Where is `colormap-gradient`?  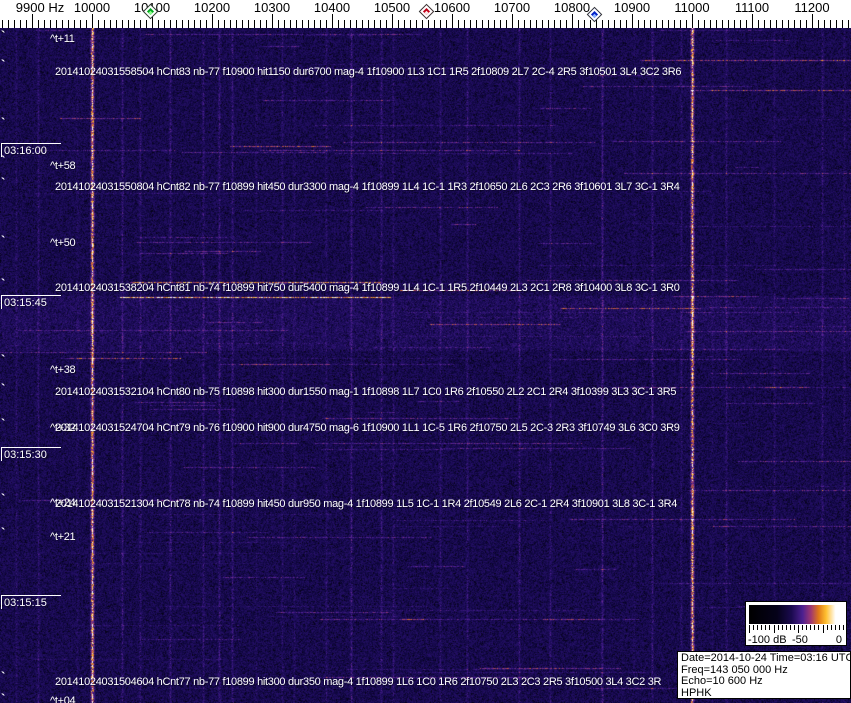 colormap-gradient is located at coordinates (796, 614).